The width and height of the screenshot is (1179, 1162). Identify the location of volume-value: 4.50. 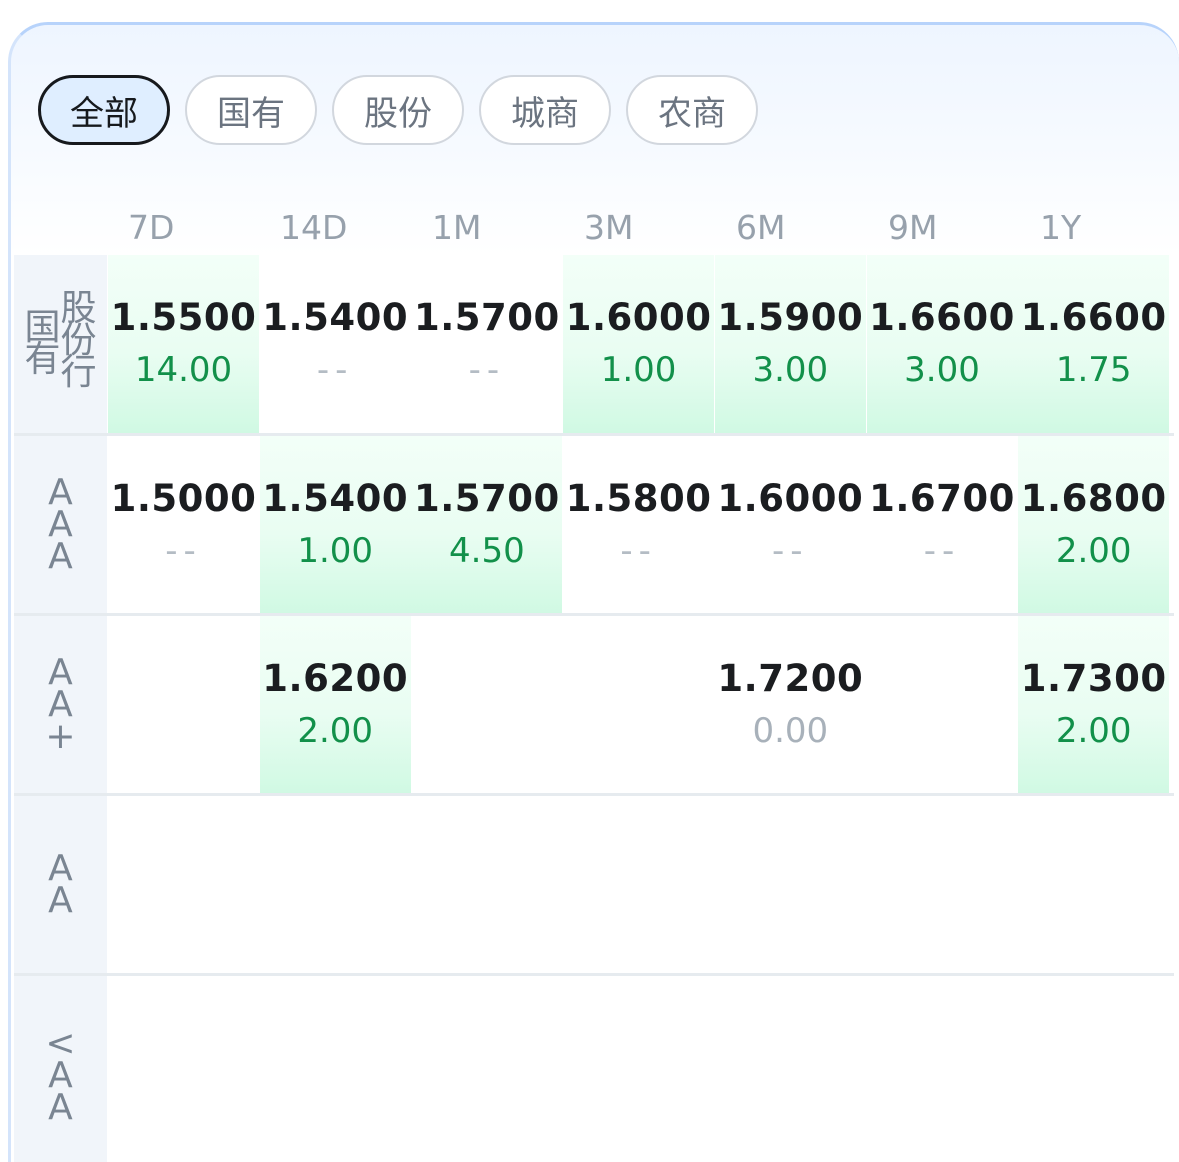
(487, 551).